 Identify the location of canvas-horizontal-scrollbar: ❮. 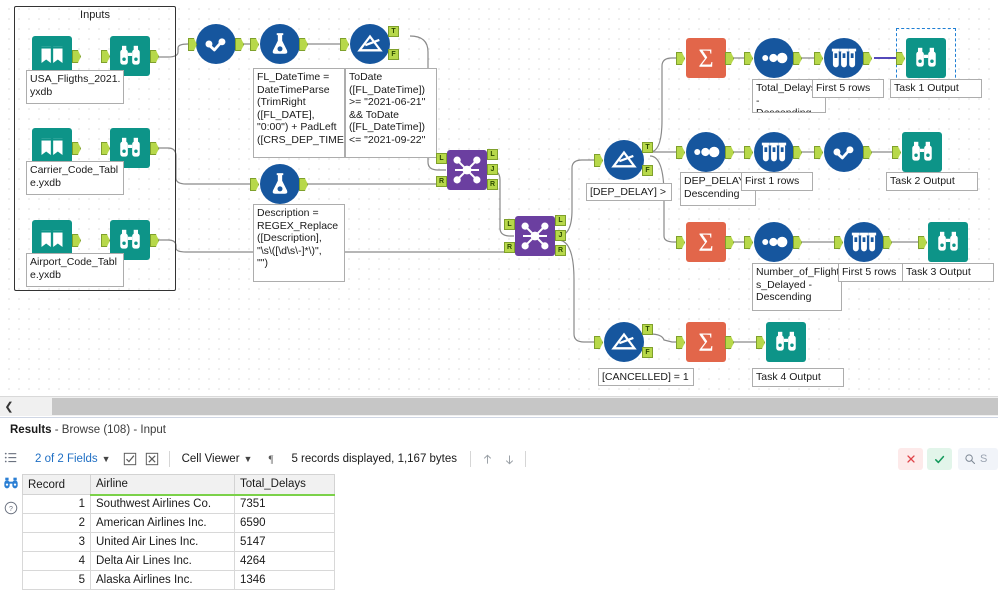
(499, 406).